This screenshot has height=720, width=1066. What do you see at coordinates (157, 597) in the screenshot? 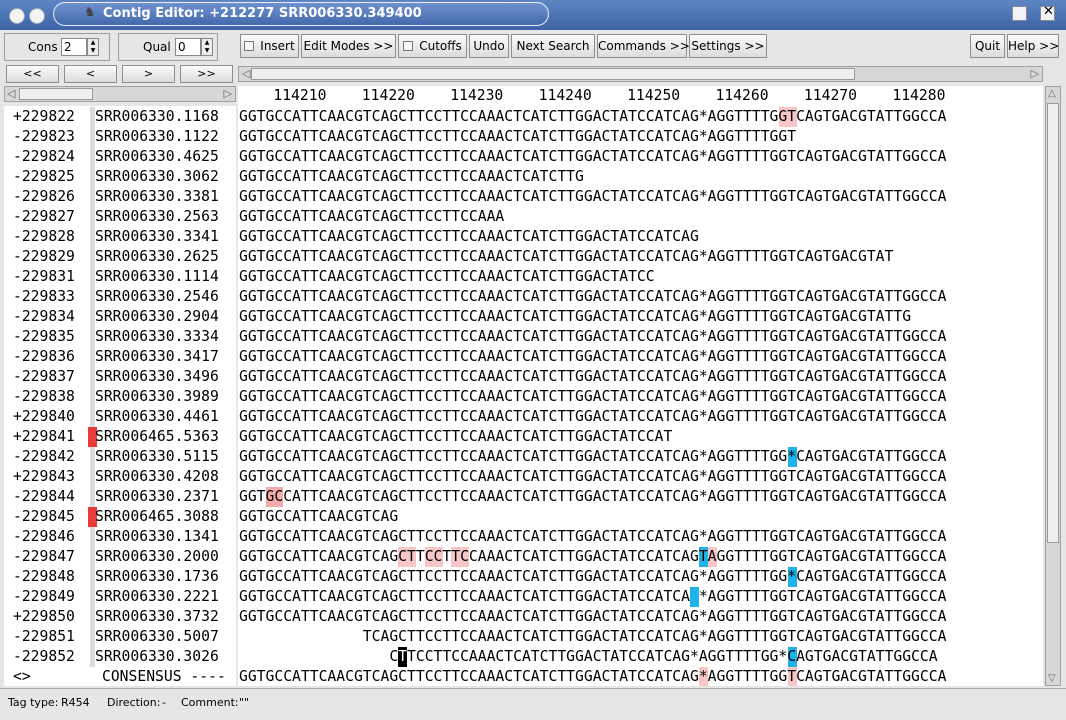
I see `read-name: SRR006330.2221` at bounding box center [157, 597].